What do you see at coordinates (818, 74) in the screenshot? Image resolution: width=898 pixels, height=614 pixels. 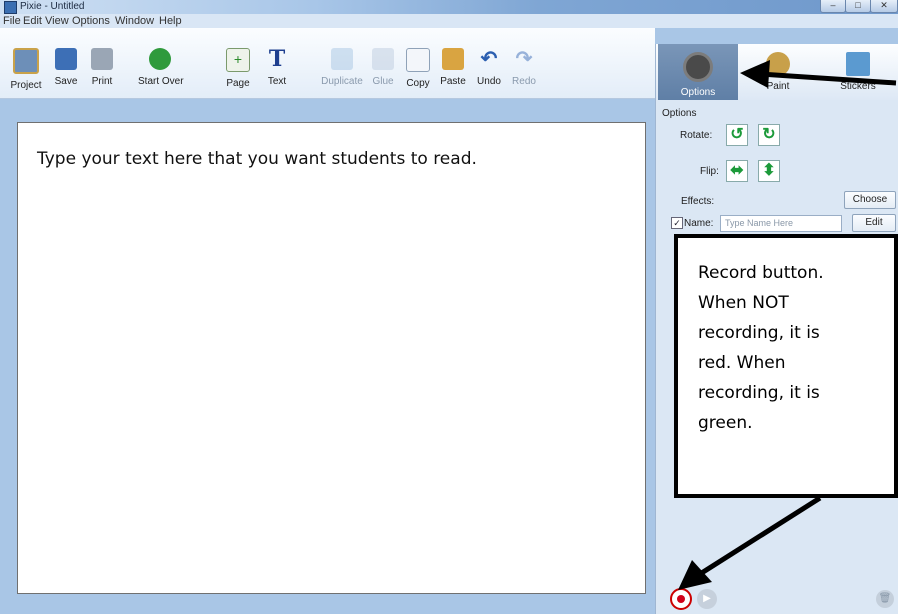 I see `arrow-to-options-tab` at bounding box center [818, 74].